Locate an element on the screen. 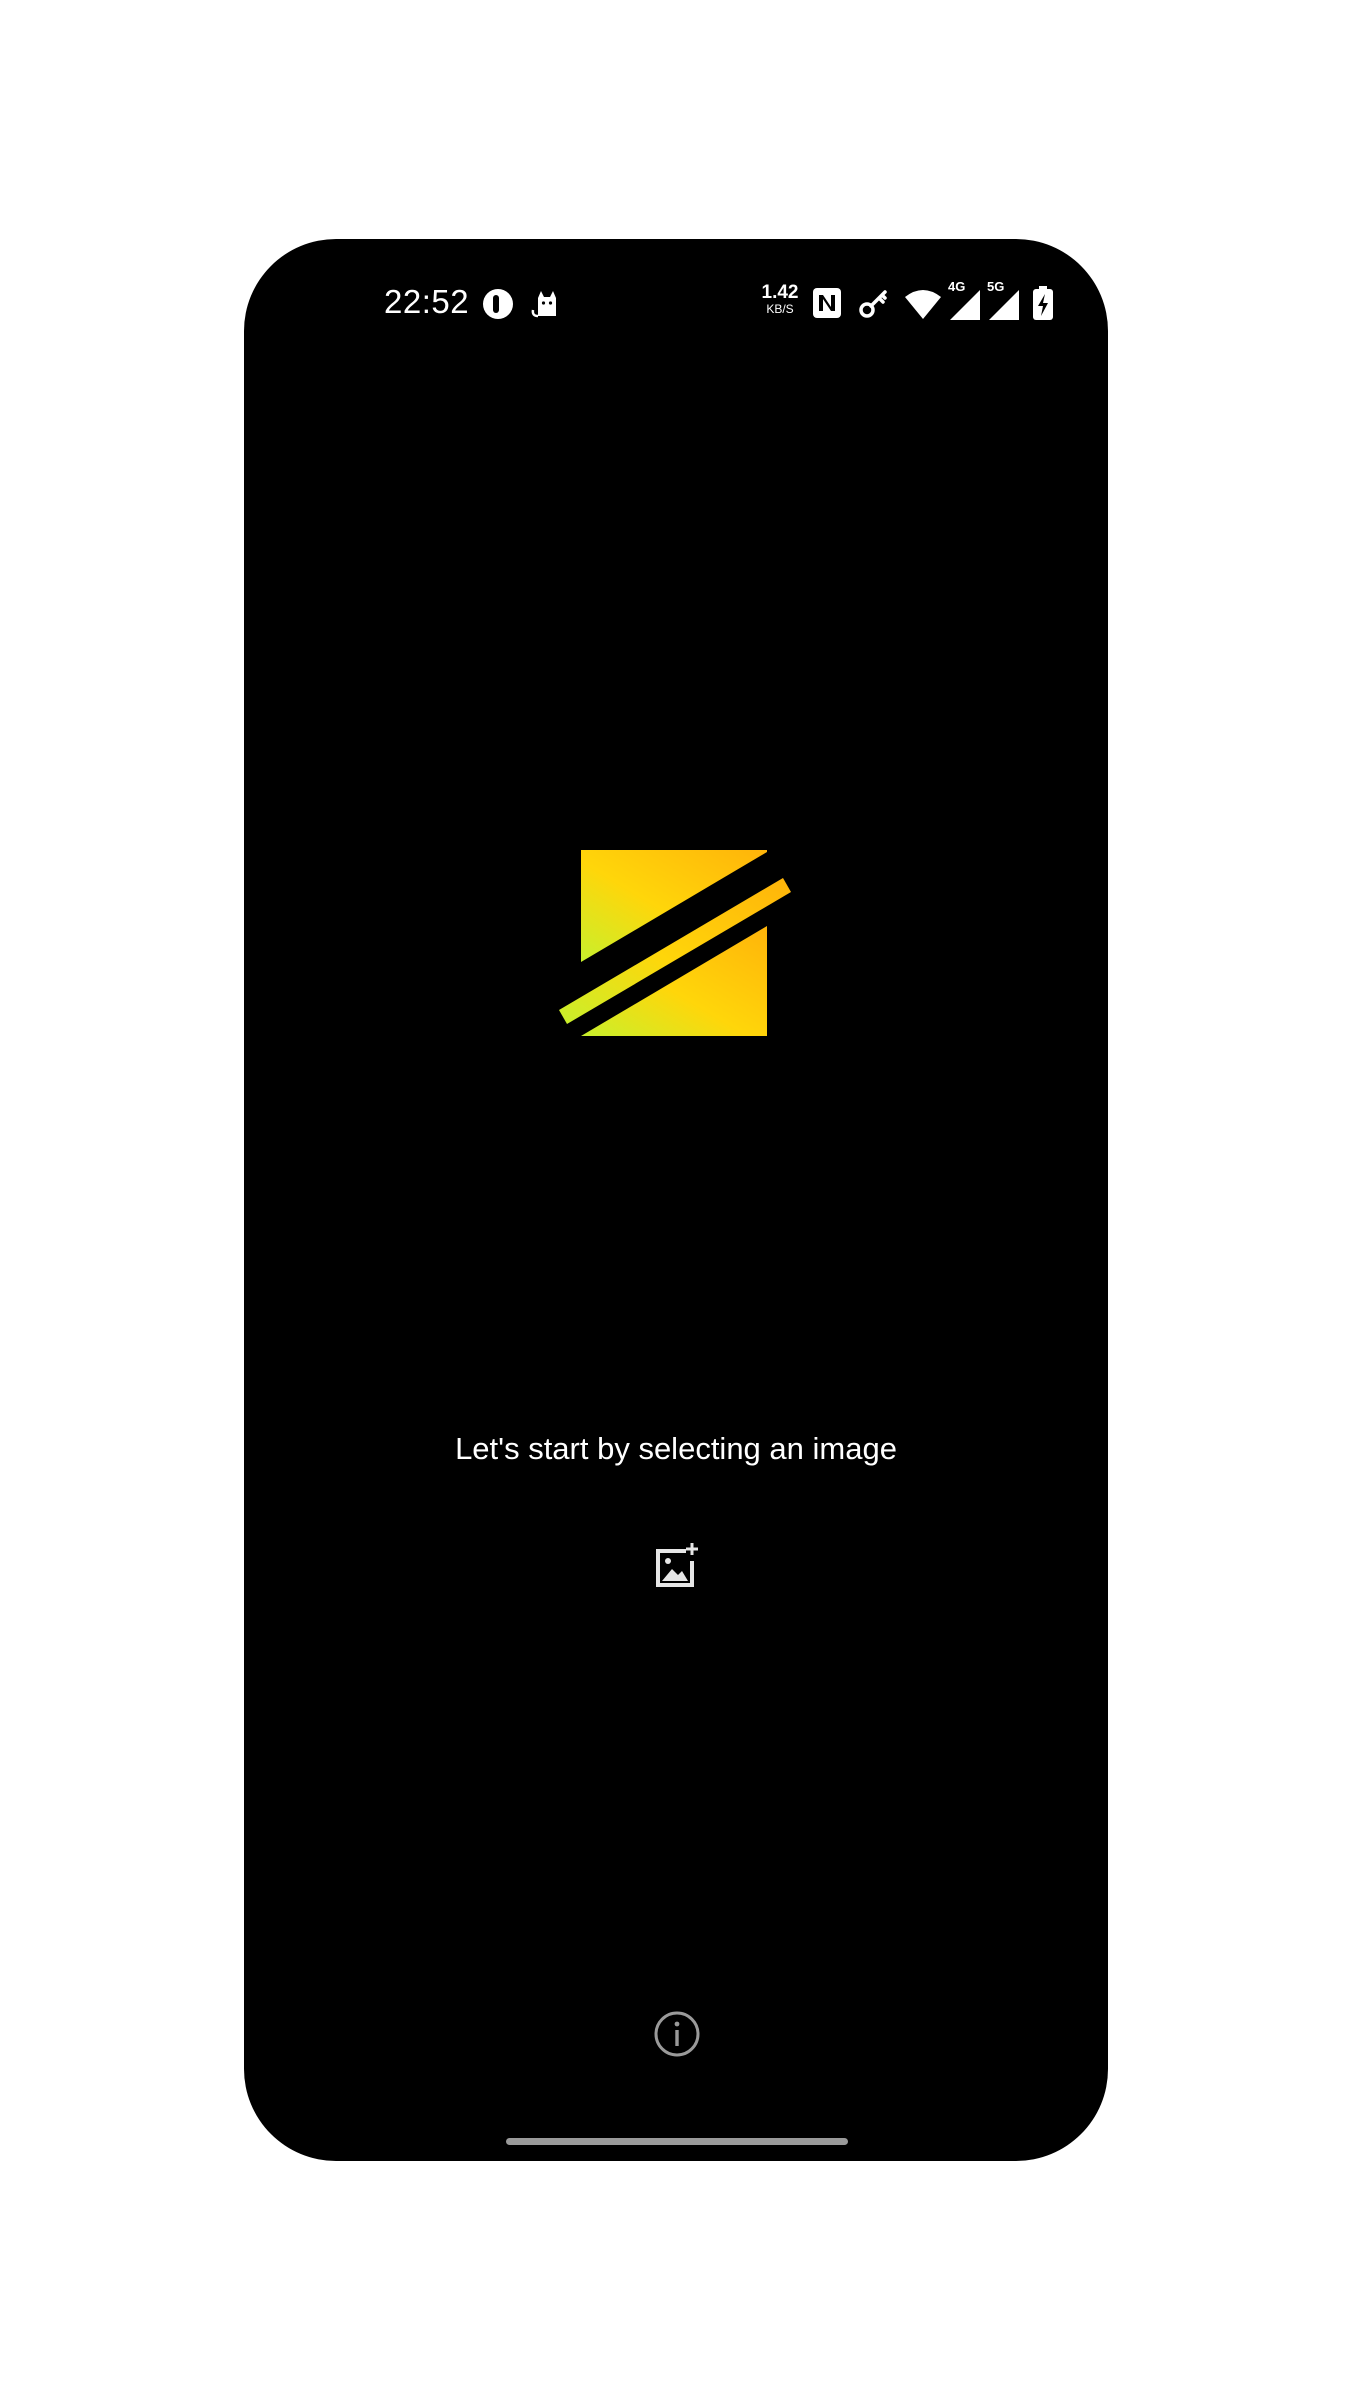 This screenshot has height=2400, width=1350. signal-4g-icon is located at coordinates (965, 305).